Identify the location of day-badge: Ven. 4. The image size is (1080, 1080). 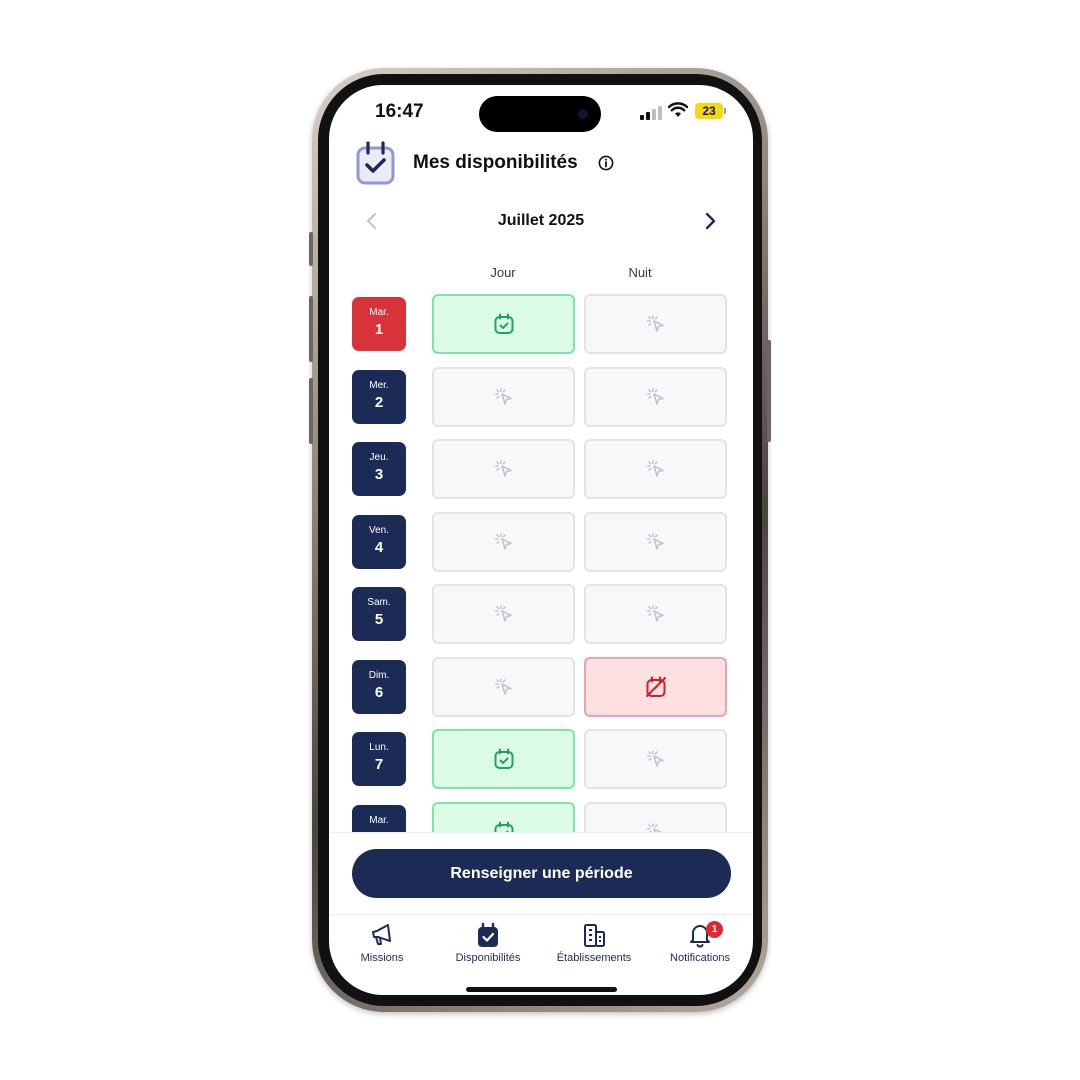
(379, 541).